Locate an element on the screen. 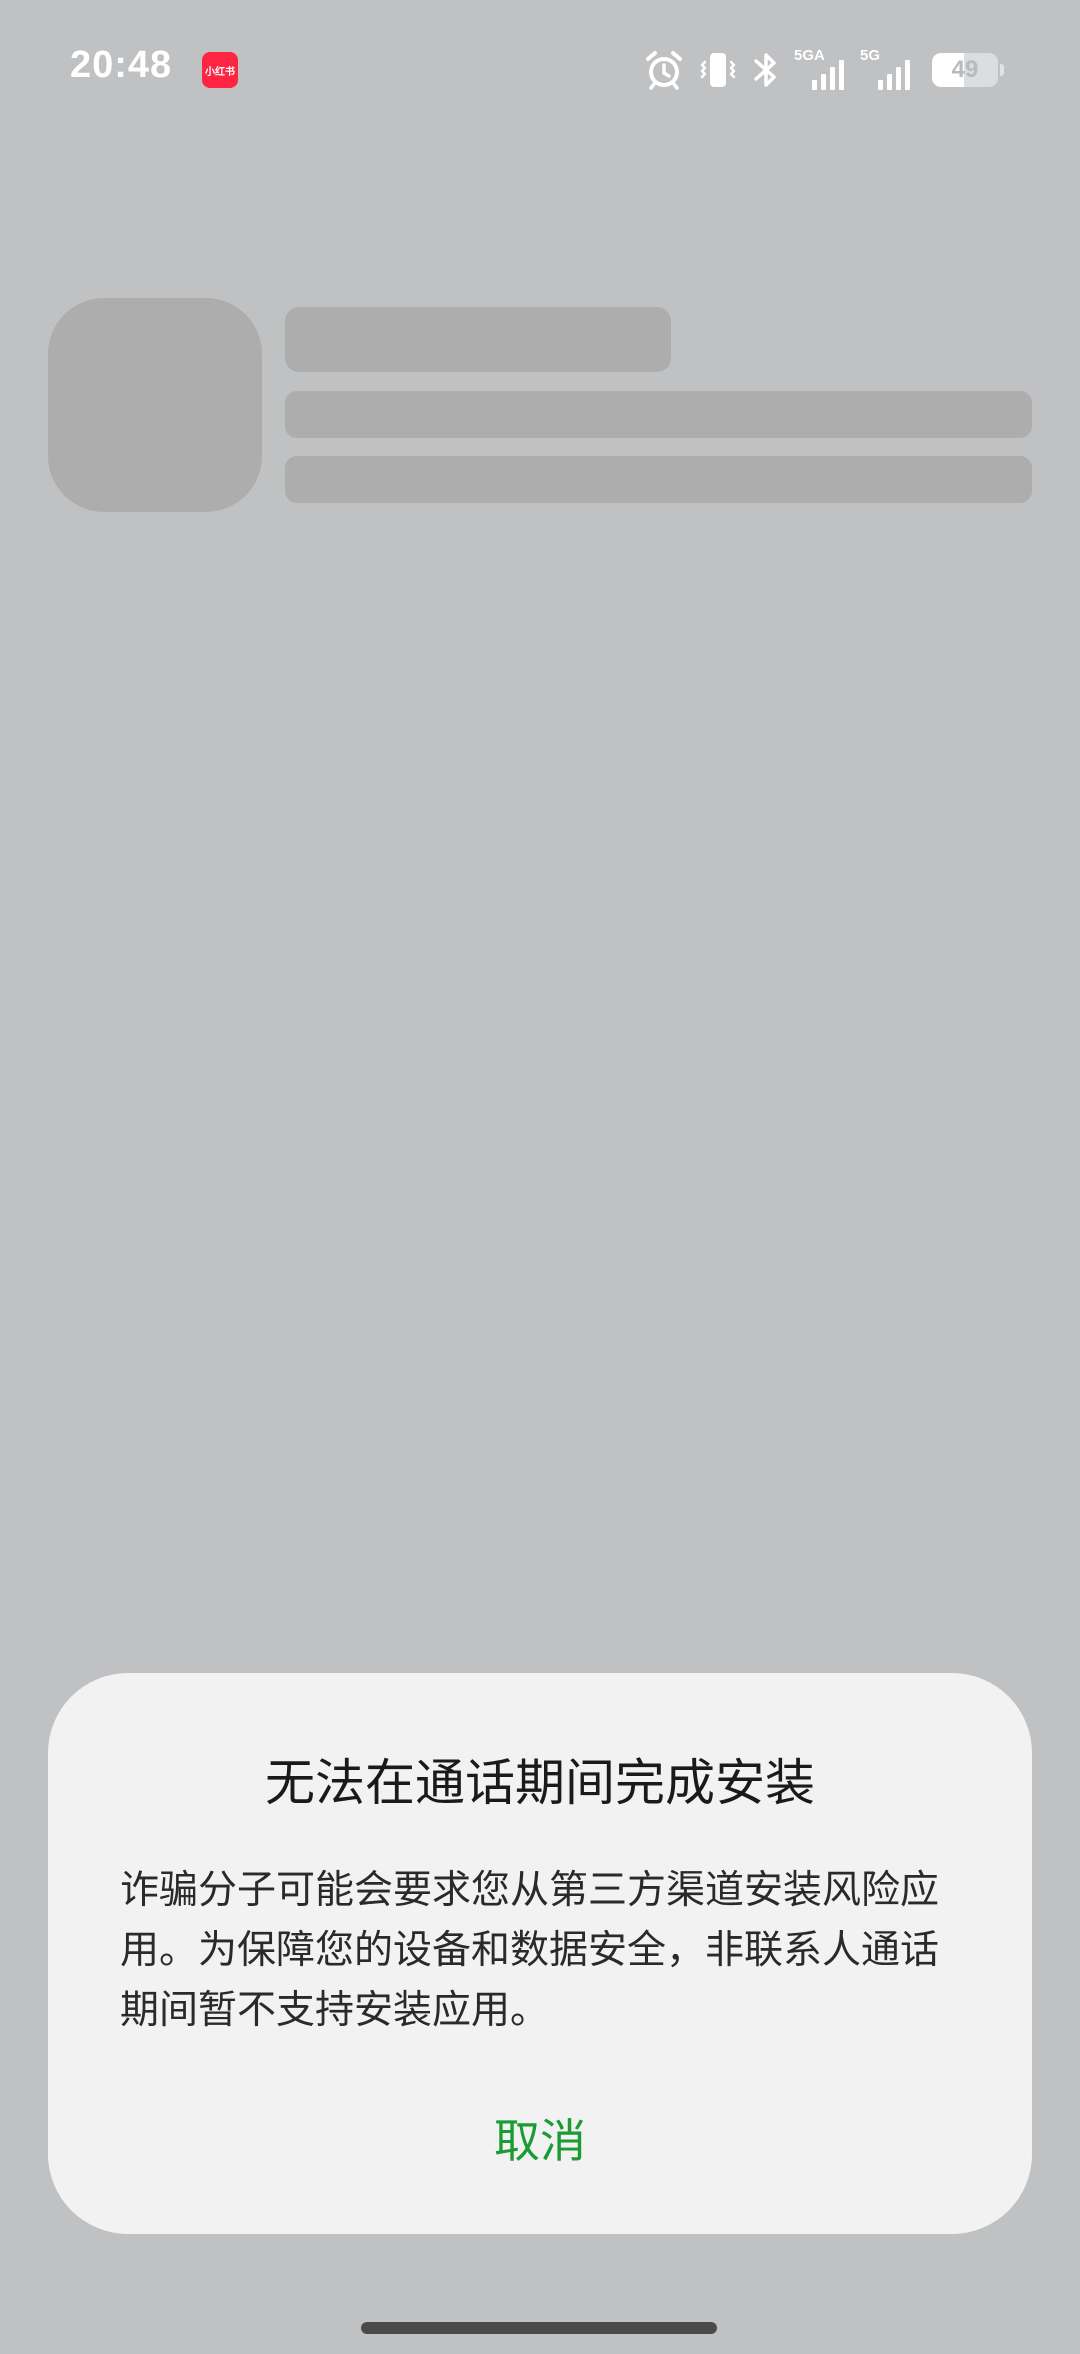 This screenshot has width=1080, height=2354. cancel-button: 取消 is located at coordinates (540, 2138).